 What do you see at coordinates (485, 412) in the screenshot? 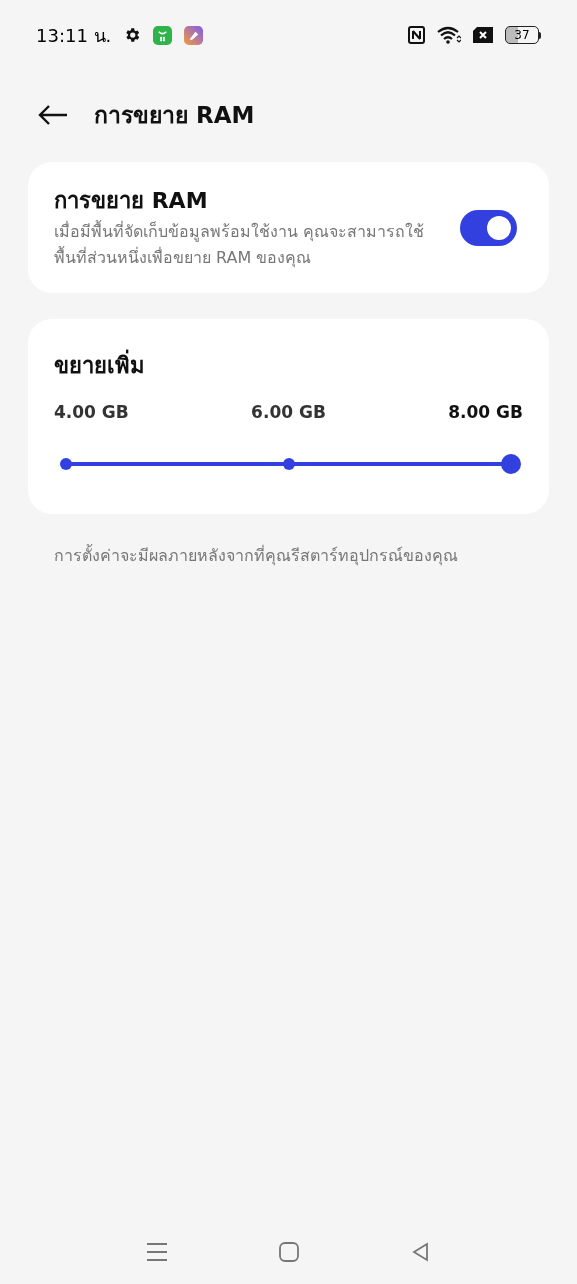
I see `size-label: 8.00 GB` at bounding box center [485, 412].